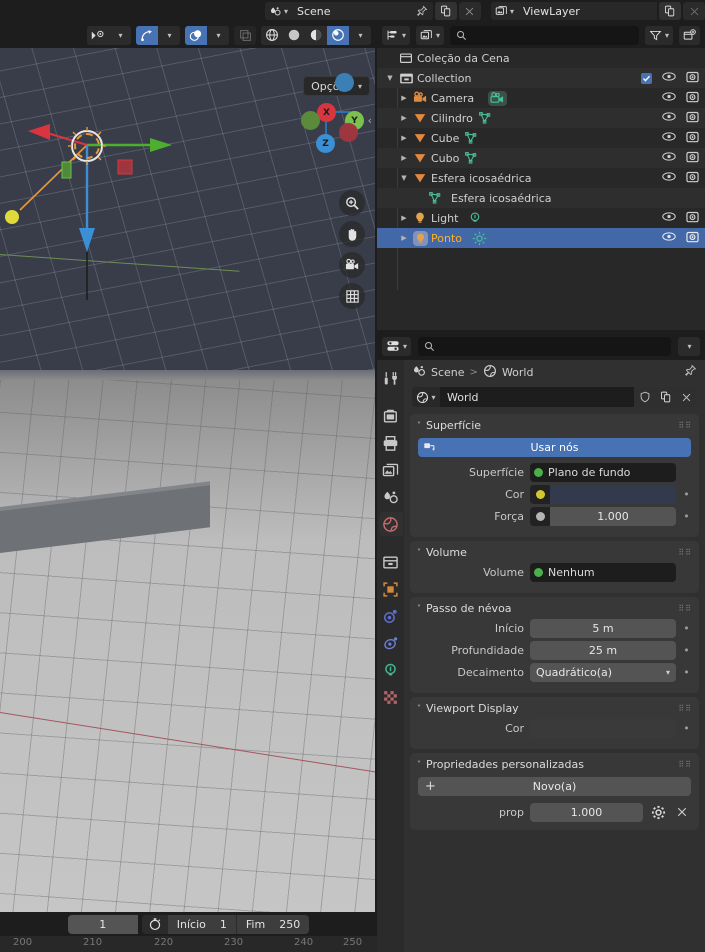 Image resolution: width=705 pixels, height=952 pixels. Describe the element at coordinates (694, 11) in the screenshot. I see `remove-viewlayer-button` at that location.